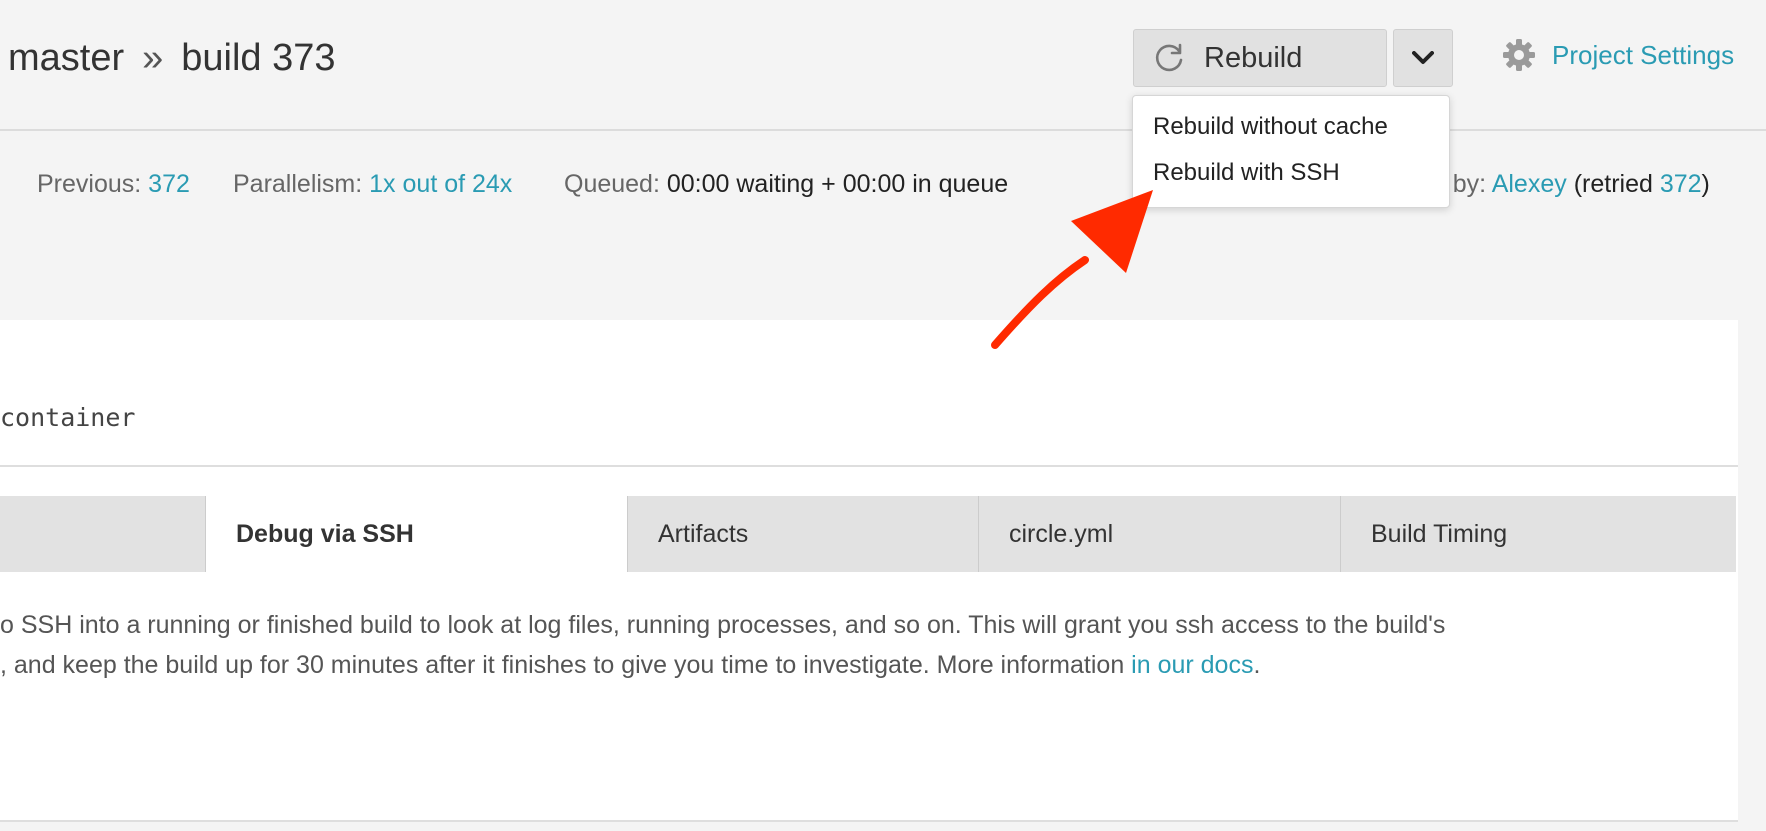  I want to click on gear-icon, so click(1519, 55).